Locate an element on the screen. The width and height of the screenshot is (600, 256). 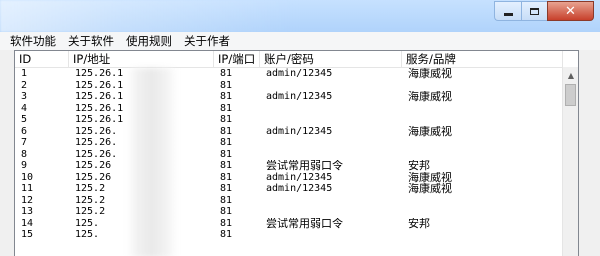
window-controls: ✕ is located at coordinates (544, 11).